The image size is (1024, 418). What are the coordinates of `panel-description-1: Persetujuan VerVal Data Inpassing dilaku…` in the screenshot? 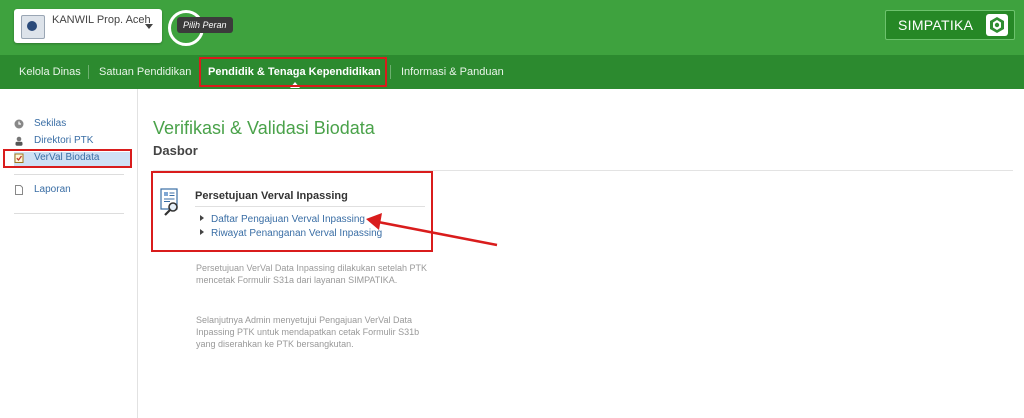 It's located at (311, 274).